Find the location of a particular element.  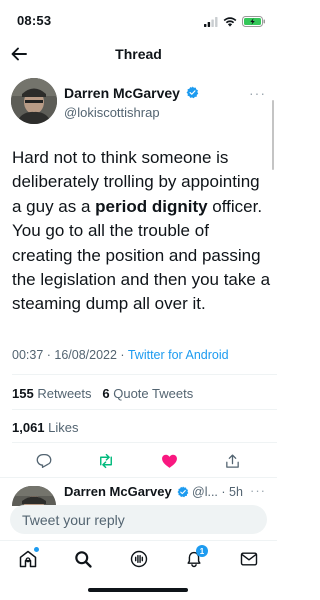

retweets-stat: 155 Retweets is located at coordinates (52, 393).